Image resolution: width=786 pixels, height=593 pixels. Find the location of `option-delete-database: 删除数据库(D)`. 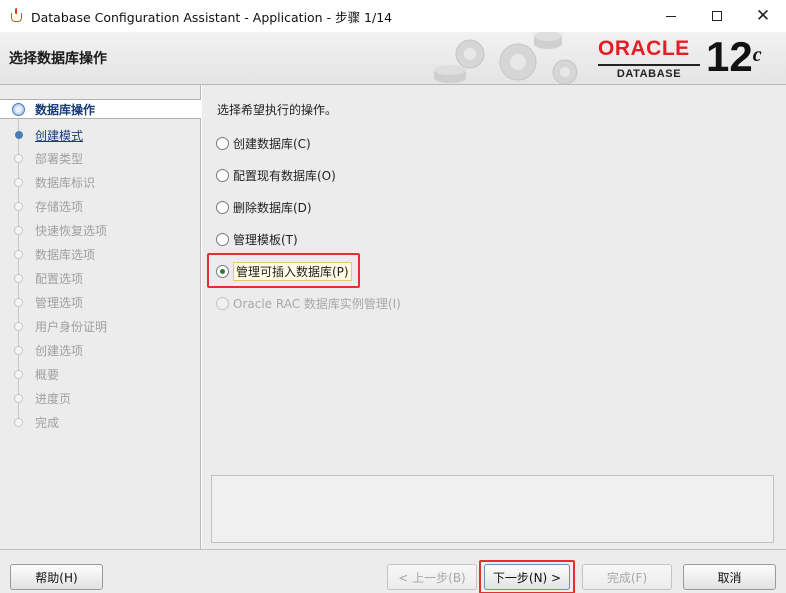

option-delete-database: 删除数据库(D) is located at coordinates (264, 207).